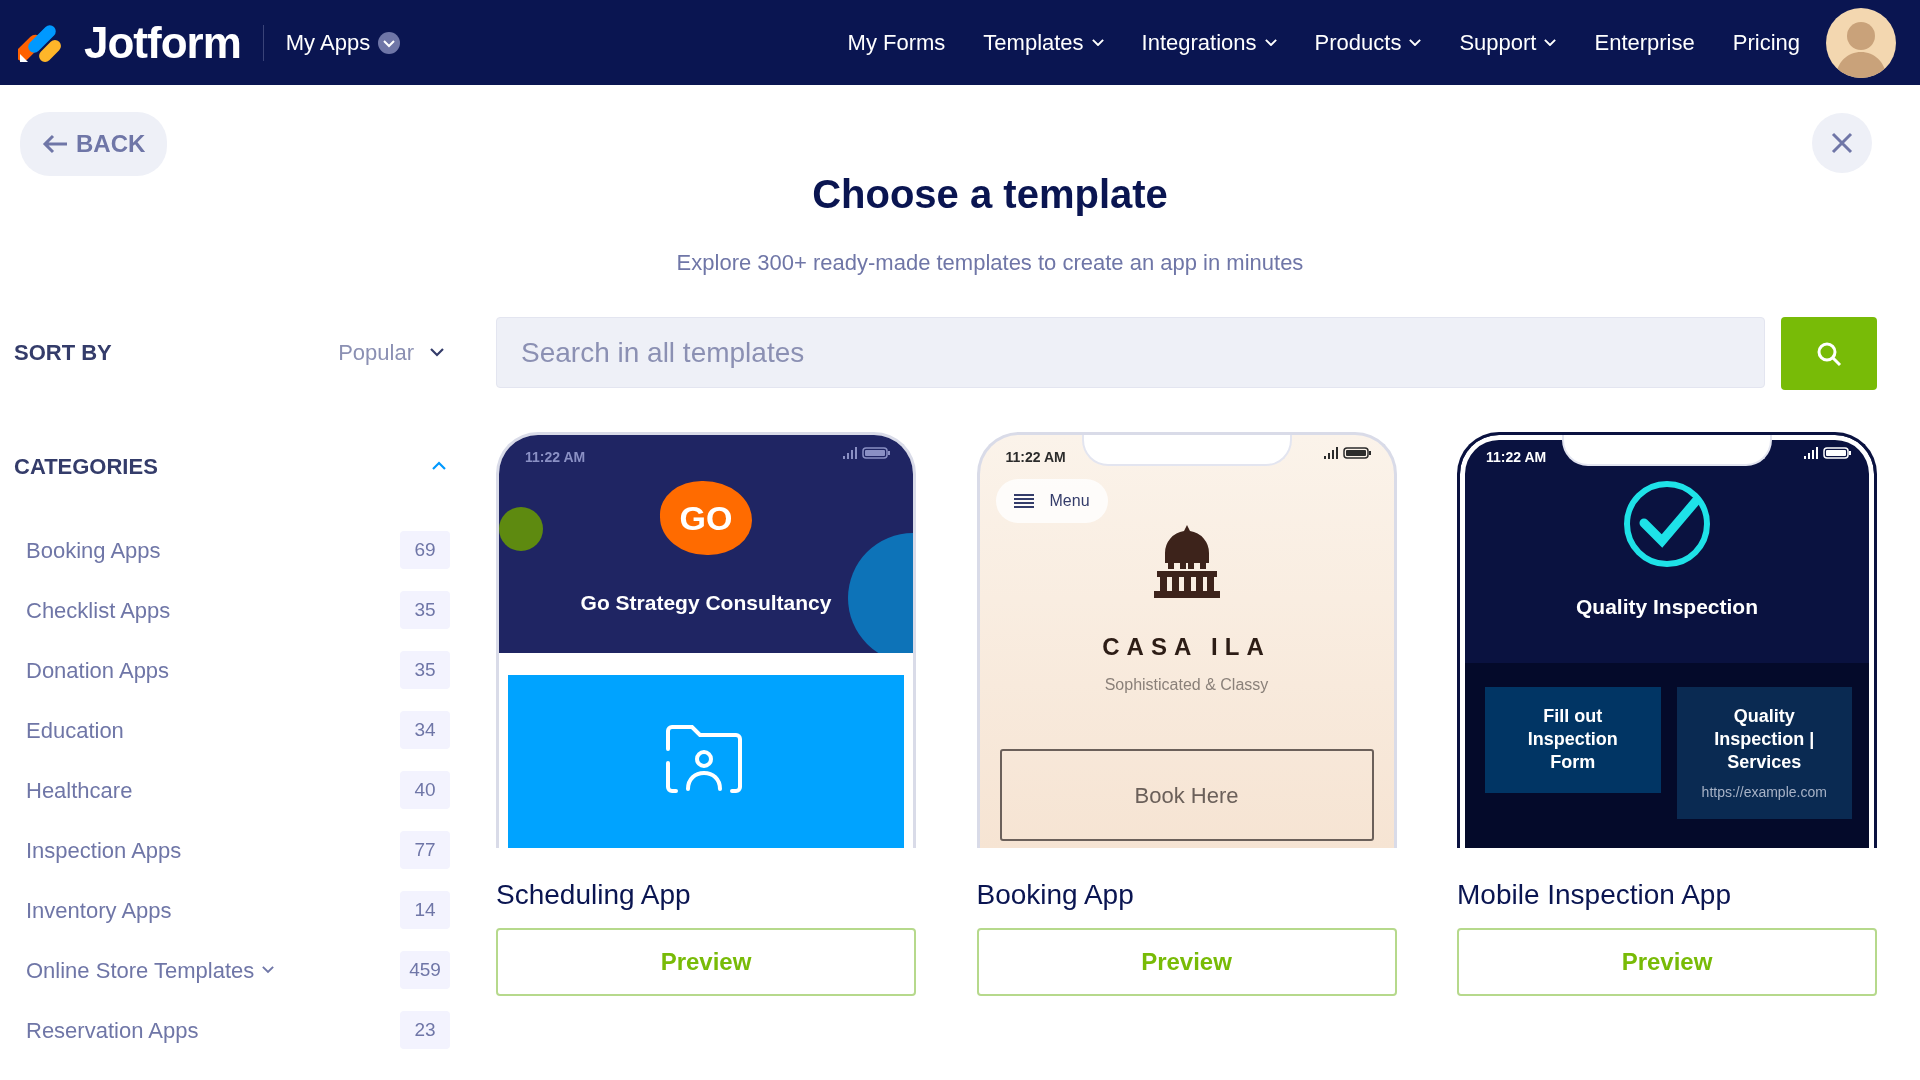 This screenshot has width=1920, height=1080. Describe the element at coordinates (425, 970) in the screenshot. I see `category-count: 459` at that location.